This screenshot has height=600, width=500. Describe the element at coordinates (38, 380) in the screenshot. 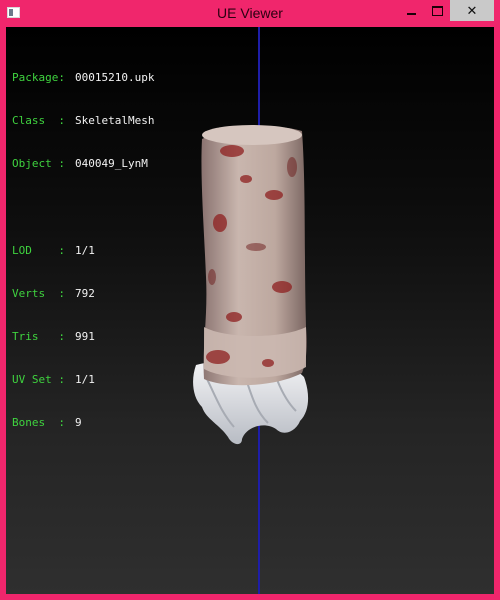

I see `uvset-label: UV Set :` at that location.